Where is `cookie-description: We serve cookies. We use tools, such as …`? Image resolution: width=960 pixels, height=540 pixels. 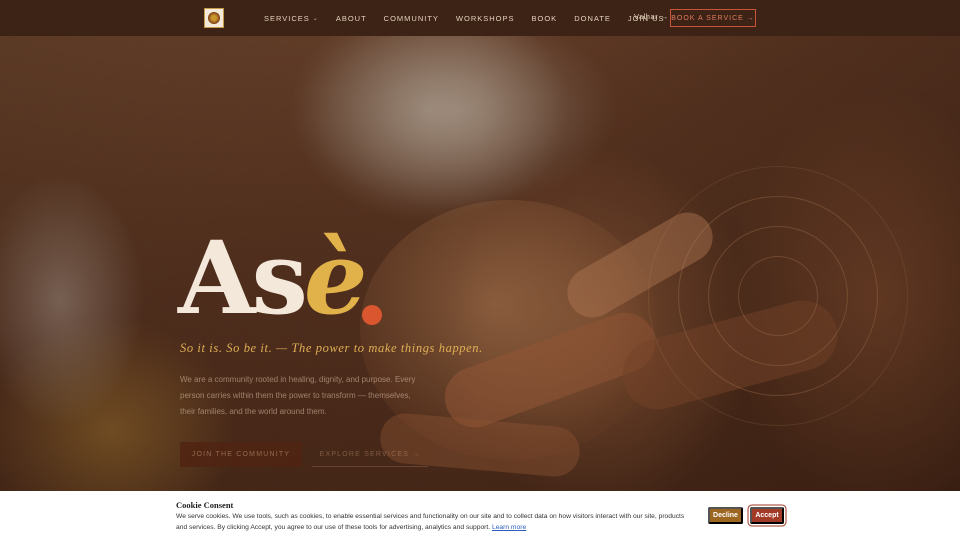 cookie-description: We serve cookies. We use tools, such as … is located at coordinates (436, 522).